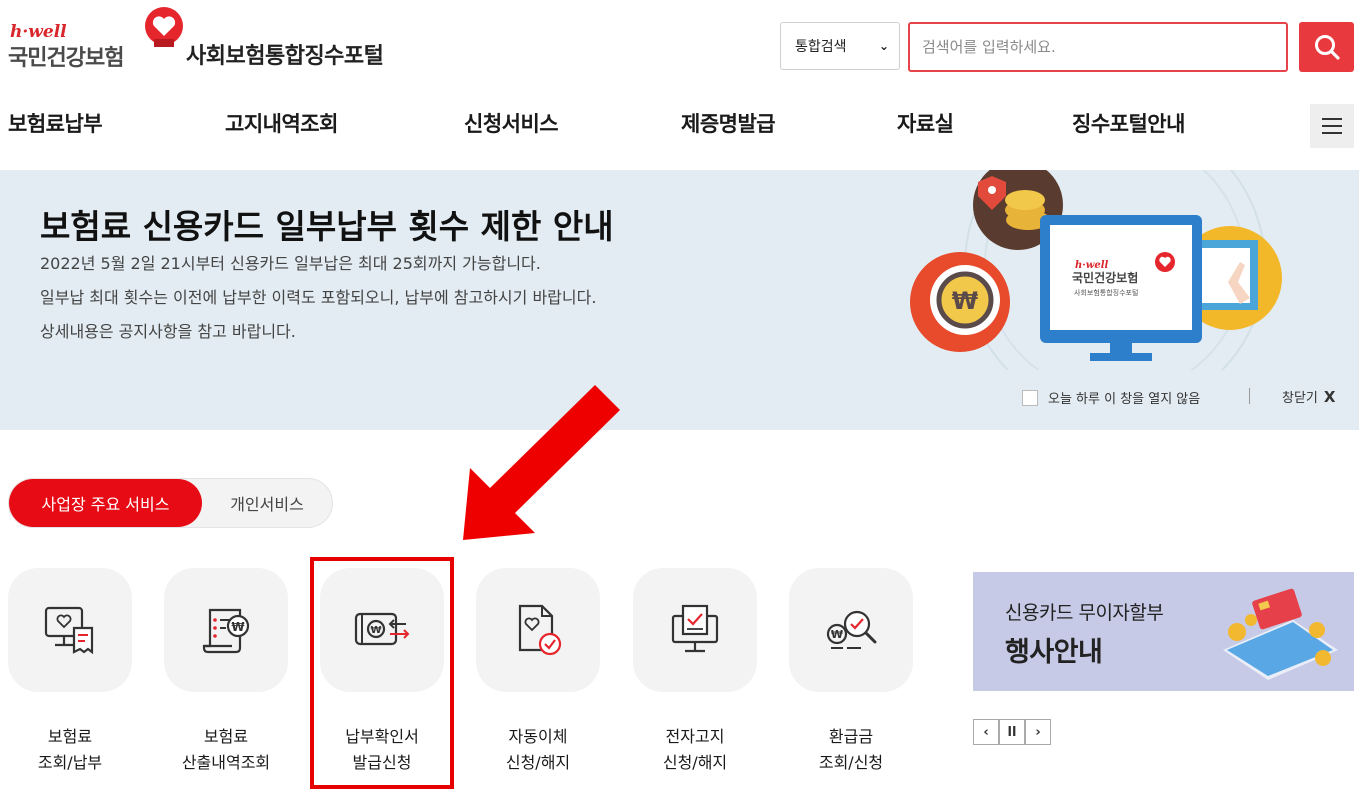 The width and height of the screenshot is (1359, 794). What do you see at coordinates (1054, 652) in the screenshot?
I see `promo-title: 행사안내` at bounding box center [1054, 652].